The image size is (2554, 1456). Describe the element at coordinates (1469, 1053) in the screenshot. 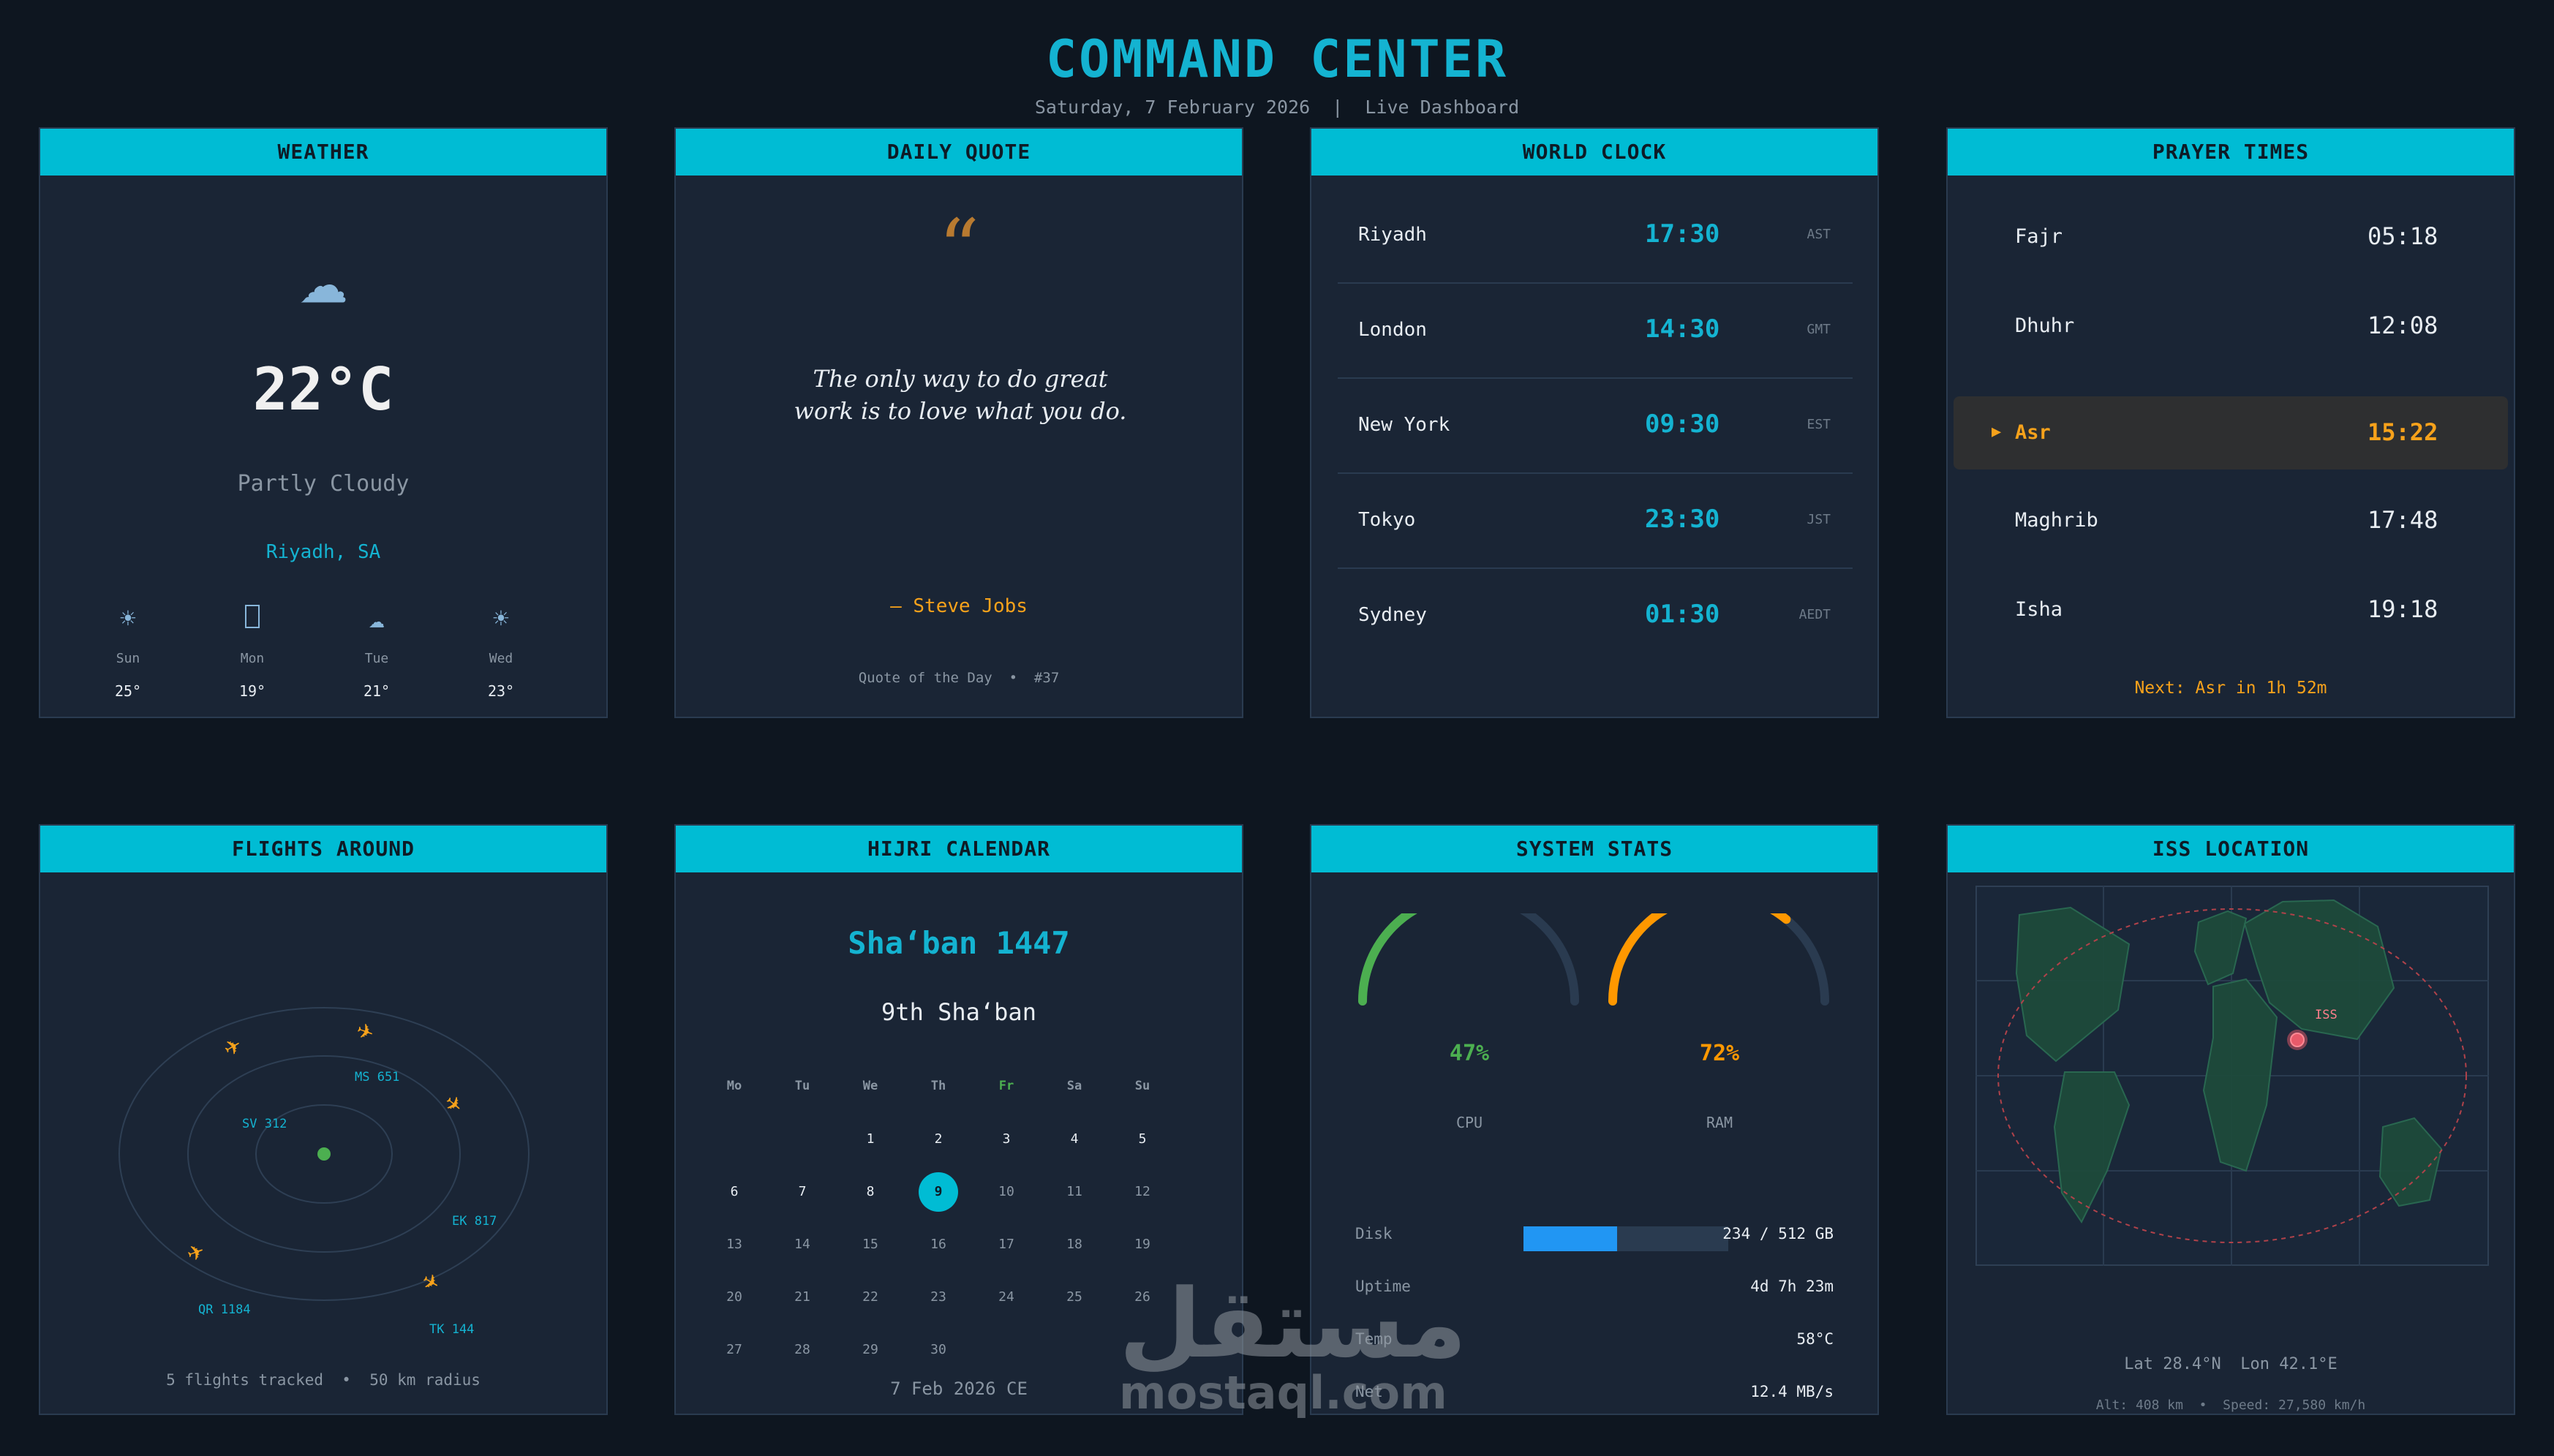

I see `cpu-value: 47%` at that location.